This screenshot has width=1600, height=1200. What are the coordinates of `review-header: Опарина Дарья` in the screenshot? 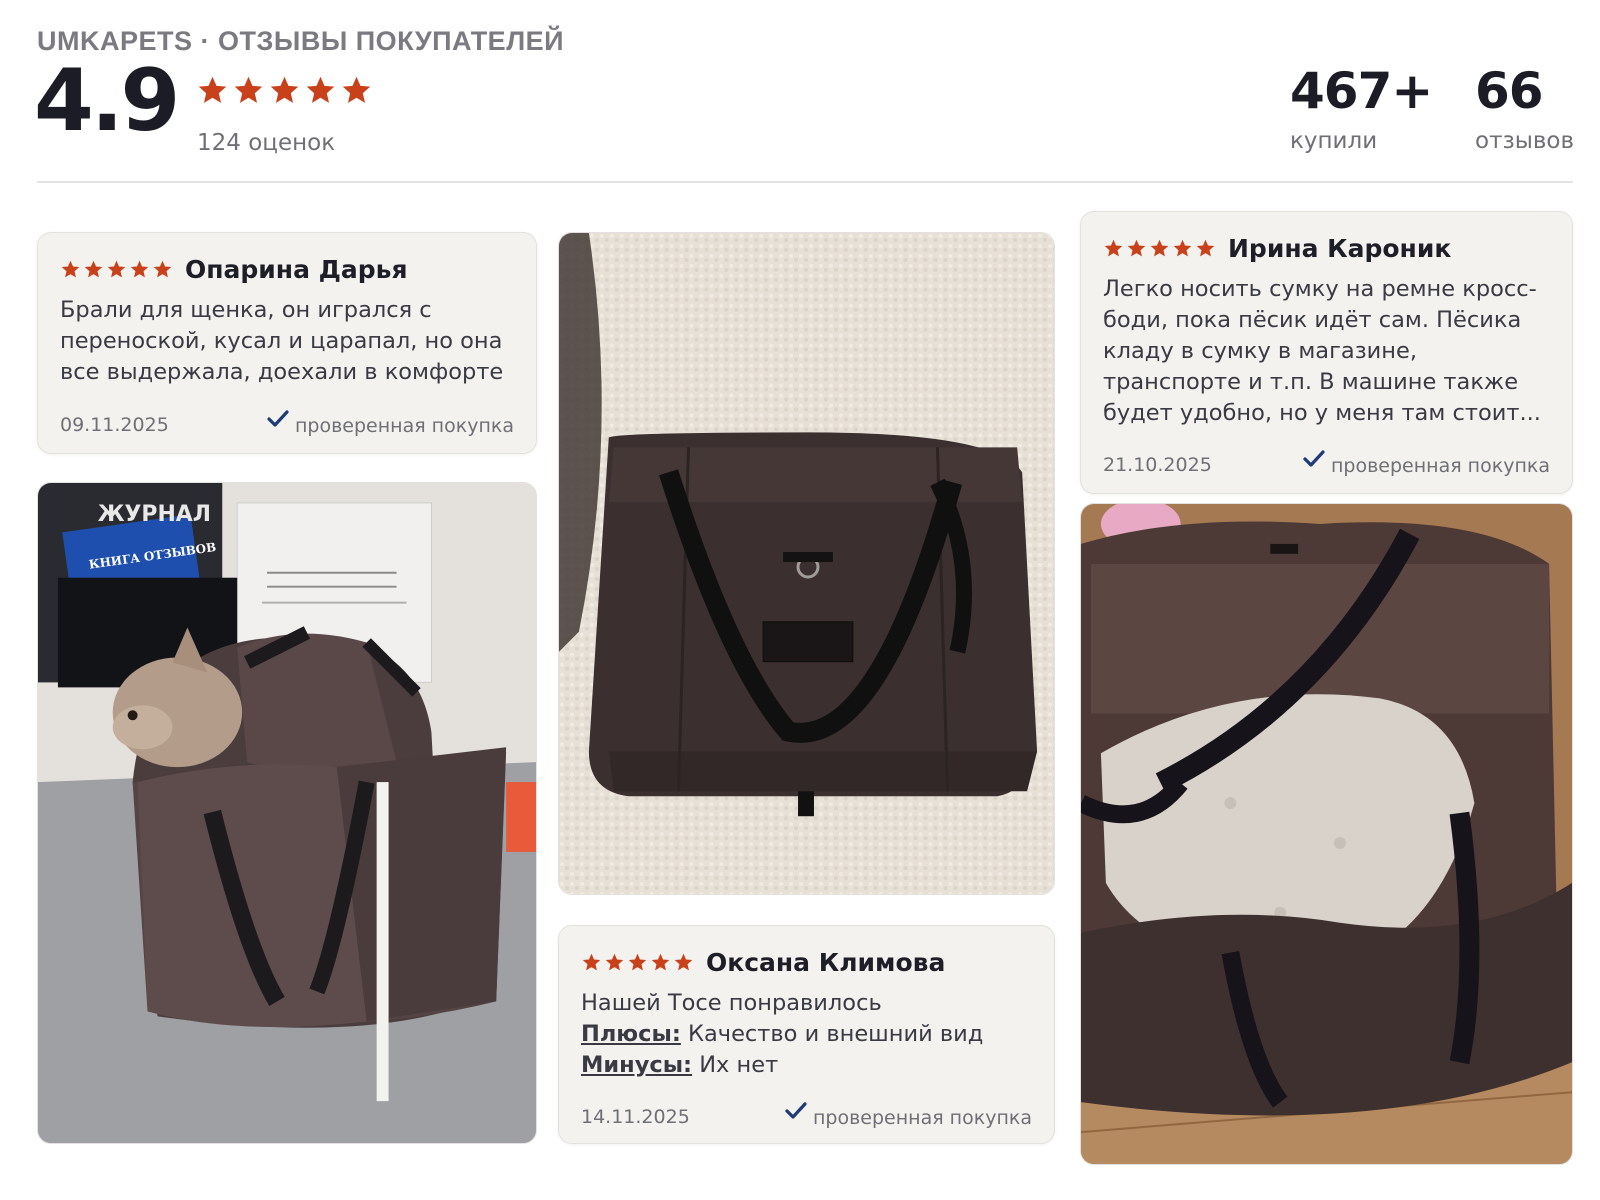 It's located at (234, 269).